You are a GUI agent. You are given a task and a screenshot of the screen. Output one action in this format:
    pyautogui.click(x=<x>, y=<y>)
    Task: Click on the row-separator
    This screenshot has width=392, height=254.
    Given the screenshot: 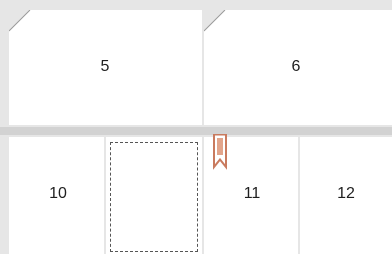 What is the action you would take?
    pyautogui.click(x=196, y=131)
    